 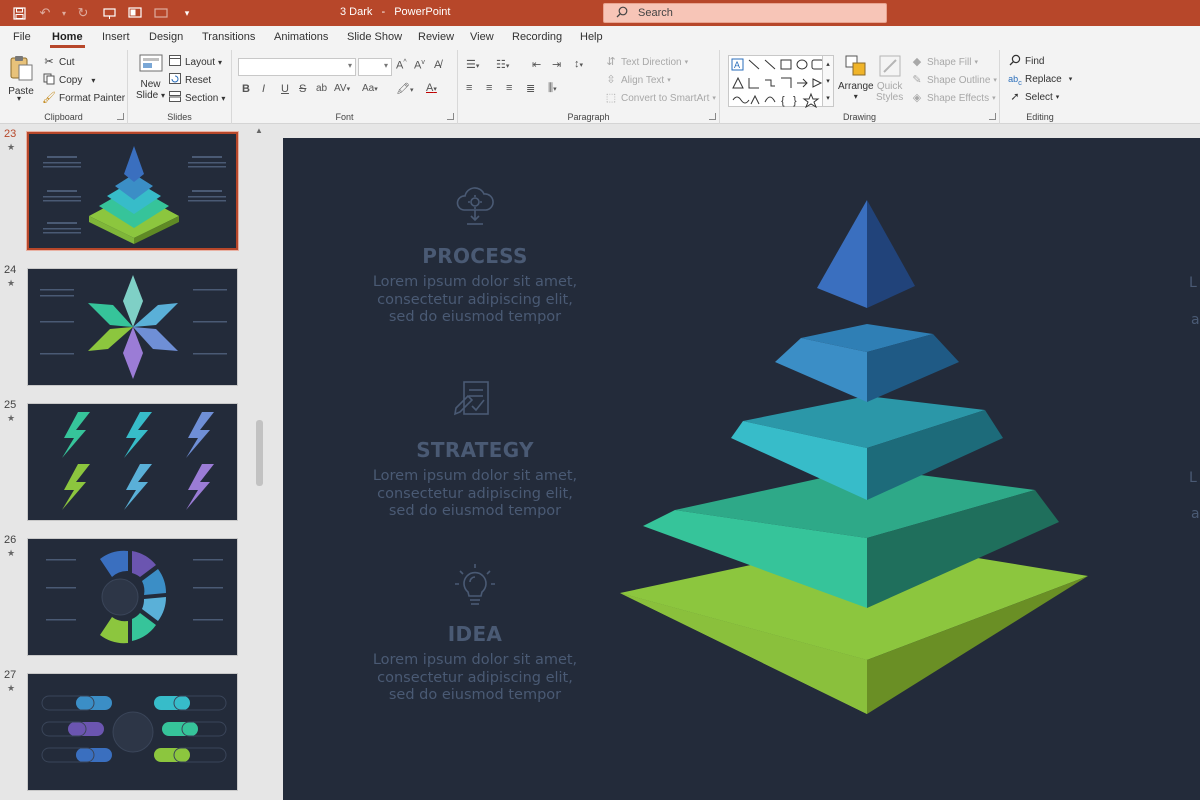 What do you see at coordinates (745, 13) in the screenshot?
I see `search-box: Search` at bounding box center [745, 13].